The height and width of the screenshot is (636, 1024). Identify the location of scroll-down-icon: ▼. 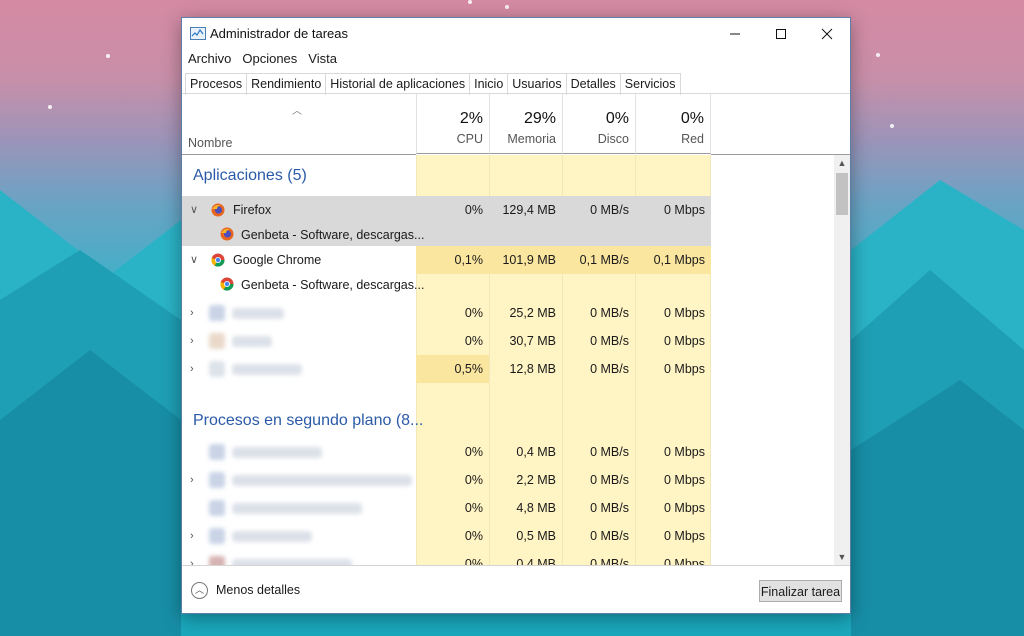
(842, 557).